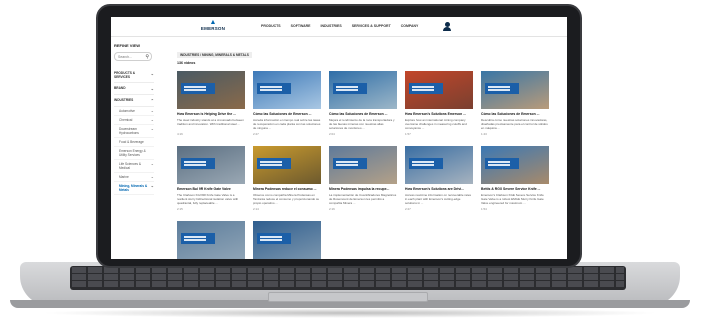  Describe the element at coordinates (134, 177) in the screenshot. I see `filter-marine: Marine ⌄` at that location.